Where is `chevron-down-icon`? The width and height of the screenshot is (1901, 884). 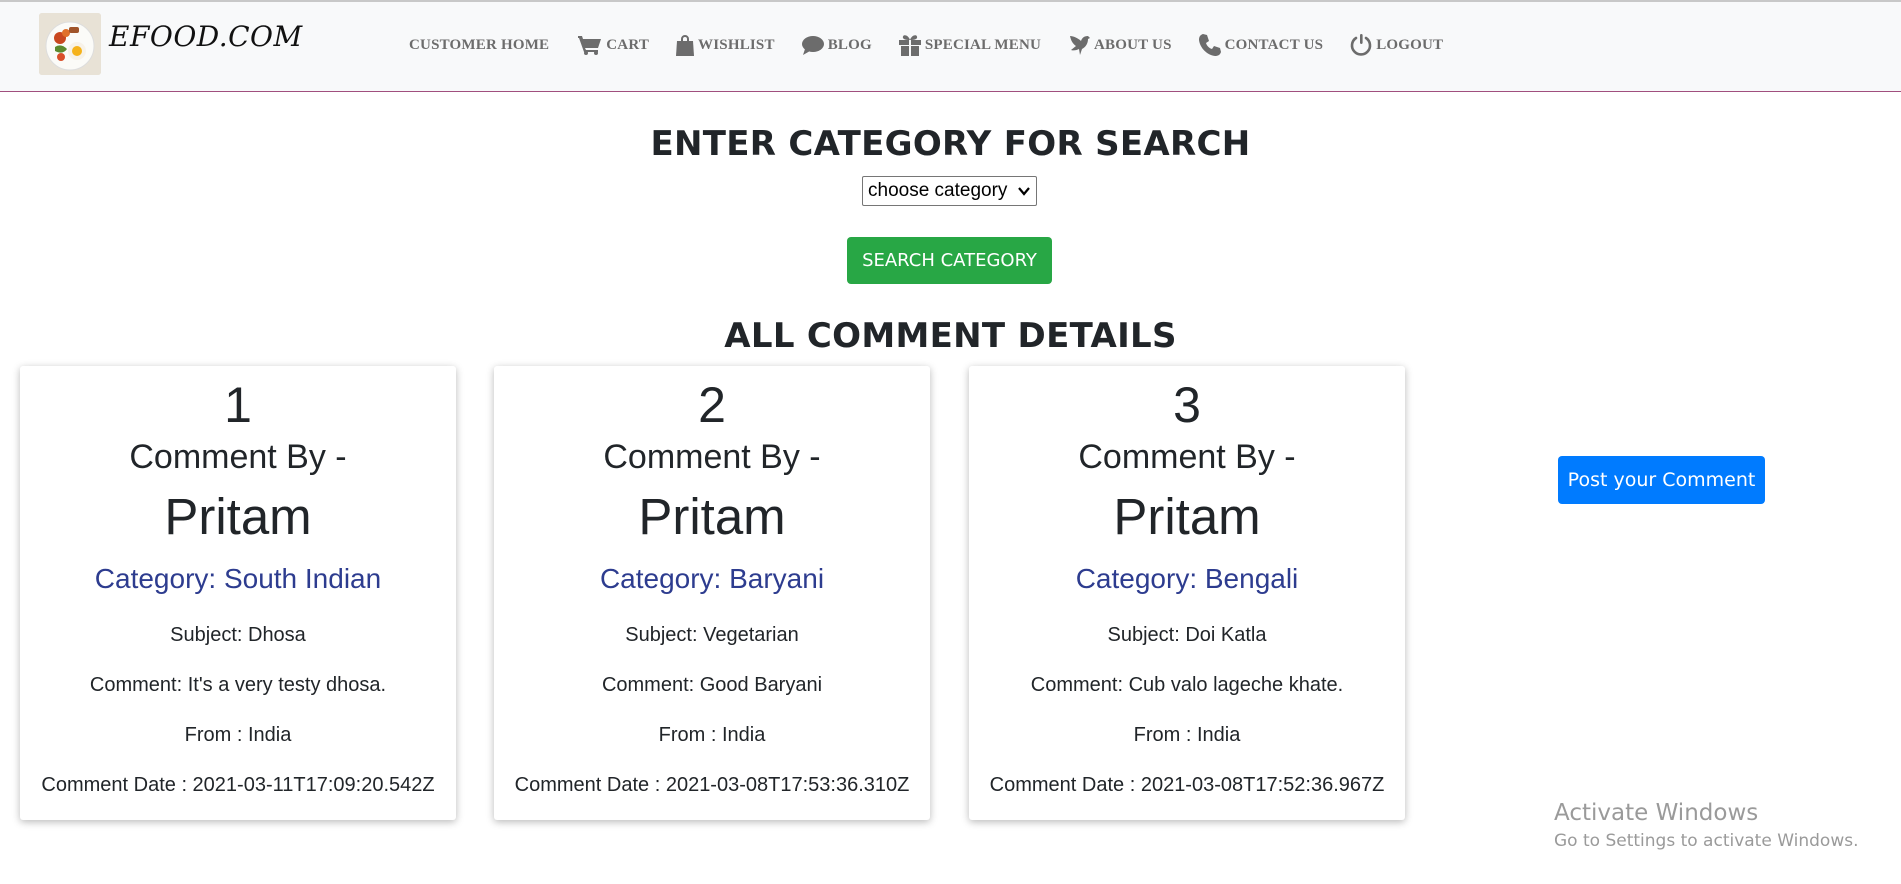
chevron-down-icon is located at coordinates (1024, 191).